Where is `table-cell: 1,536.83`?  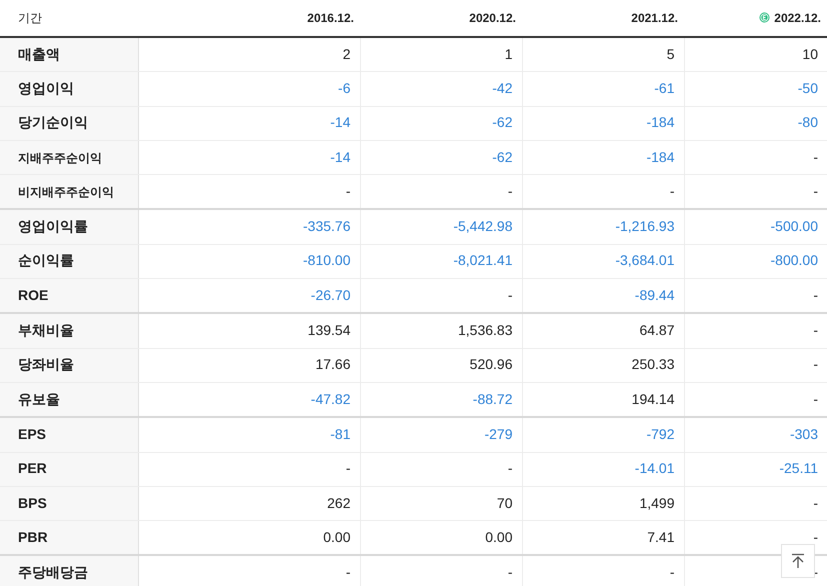 table-cell: 1,536.83 is located at coordinates (485, 330).